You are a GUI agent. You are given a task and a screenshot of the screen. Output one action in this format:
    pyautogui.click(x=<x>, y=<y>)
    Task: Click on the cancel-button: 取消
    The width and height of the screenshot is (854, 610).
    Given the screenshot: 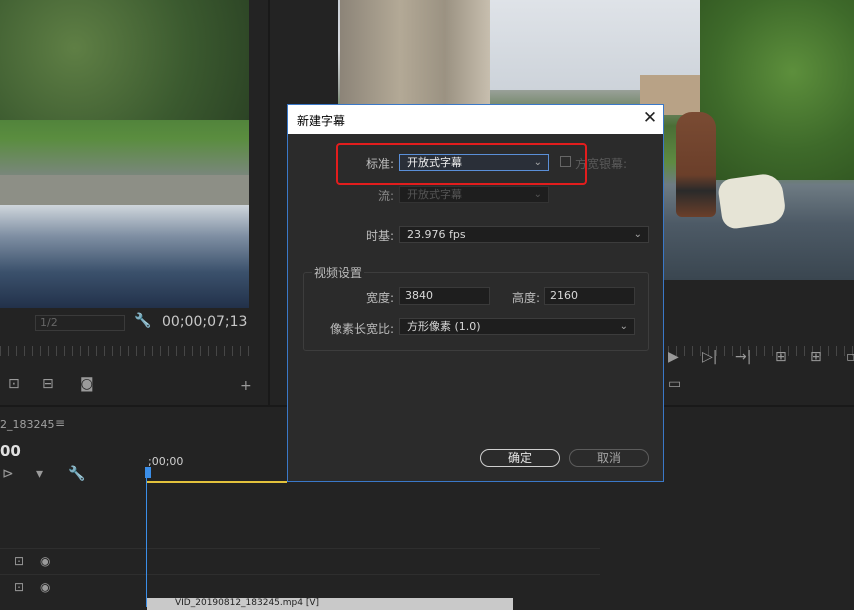 What is the action you would take?
    pyautogui.click(x=609, y=458)
    